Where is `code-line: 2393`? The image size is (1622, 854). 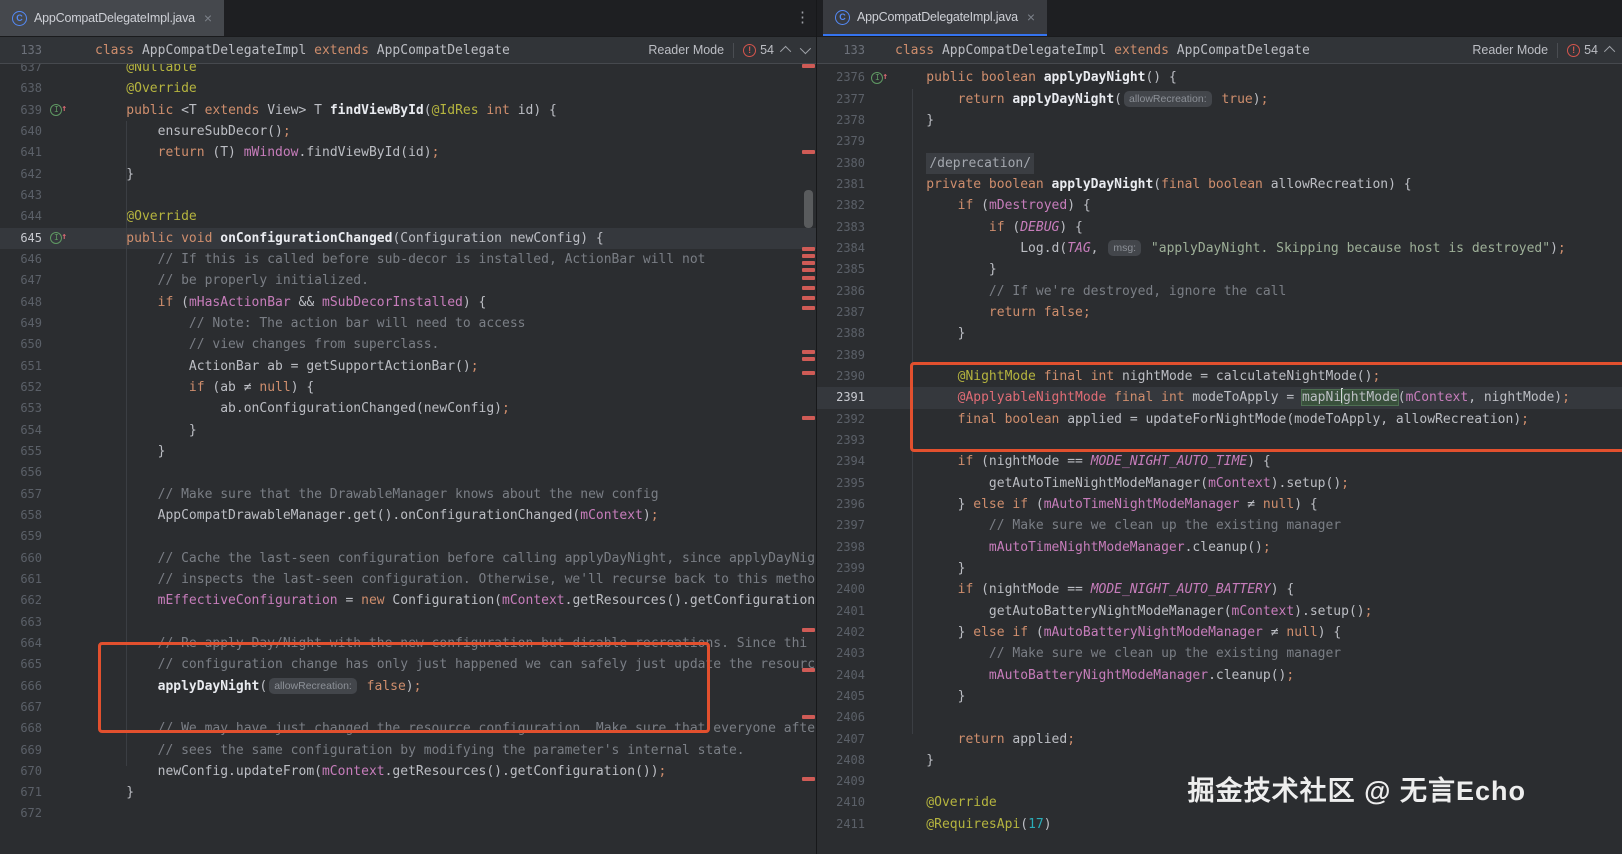
code-line: 2393 is located at coordinates (1219, 440).